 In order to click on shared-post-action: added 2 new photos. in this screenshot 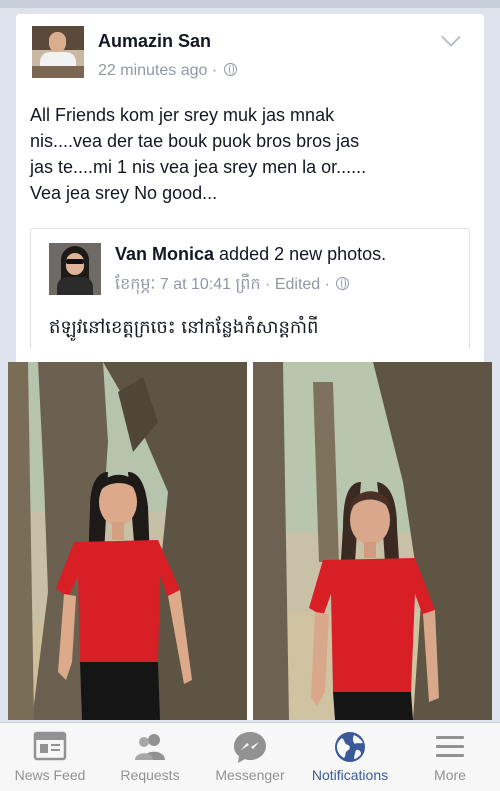, I will do `click(303, 254)`.